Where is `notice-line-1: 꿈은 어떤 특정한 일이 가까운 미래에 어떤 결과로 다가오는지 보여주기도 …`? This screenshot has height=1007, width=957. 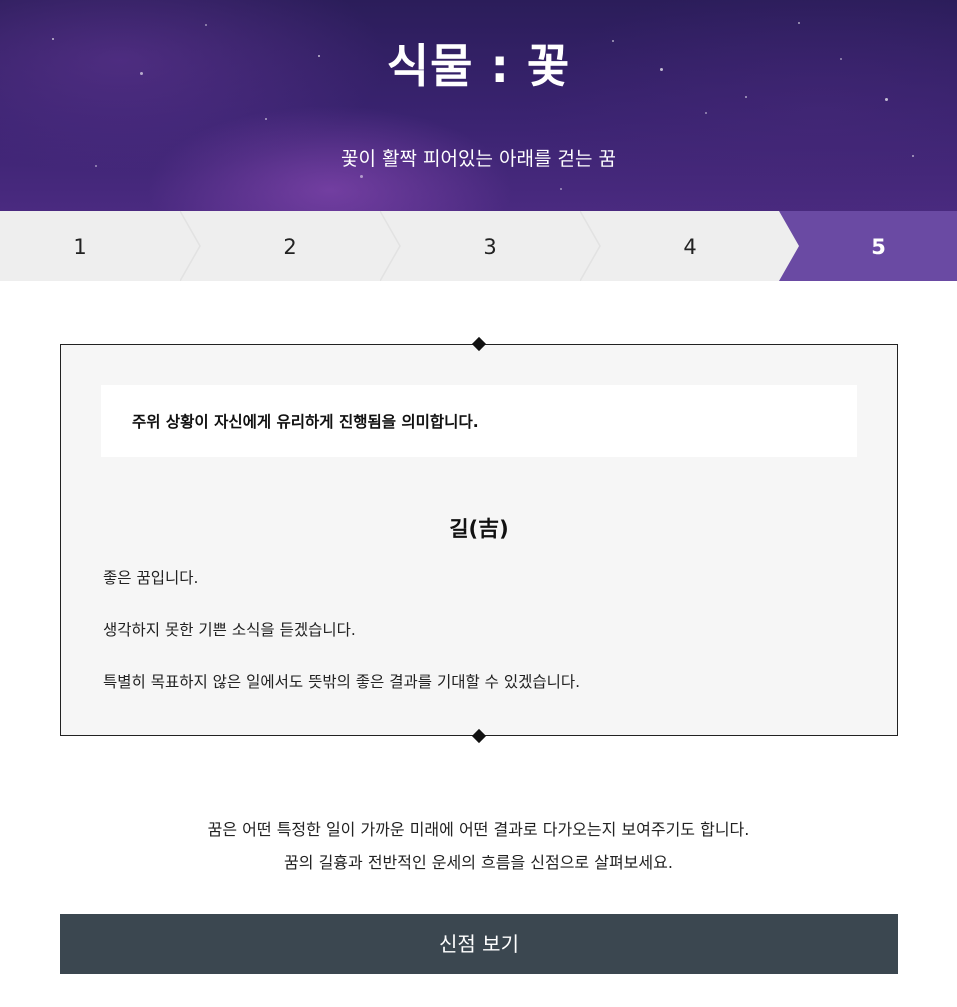 notice-line-1: 꿈은 어떤 특정한 일이 가까운 미래에 어떤 결과로 다가오는지 보여주기도 … is located at coordinates (478, 829).